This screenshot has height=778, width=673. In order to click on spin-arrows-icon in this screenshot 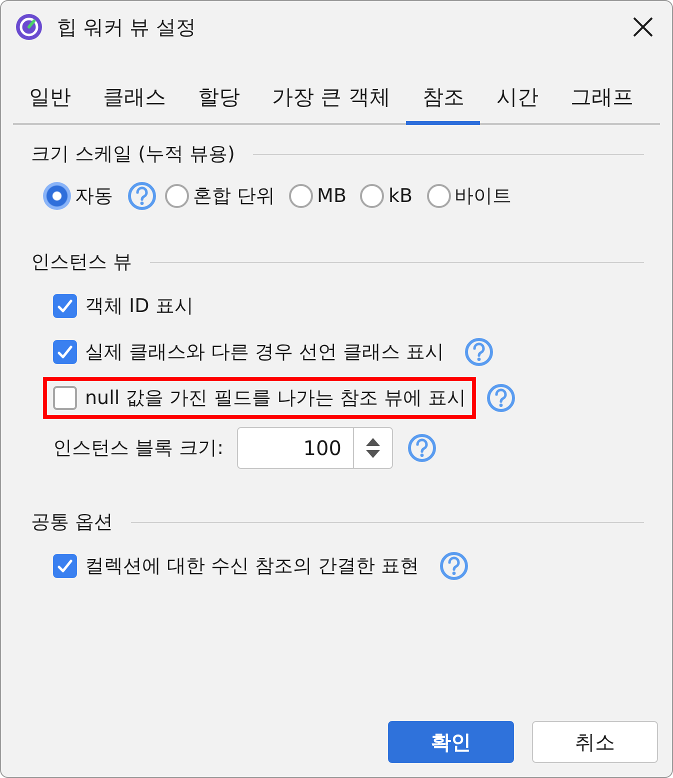, I will do `click(373, 448)`.